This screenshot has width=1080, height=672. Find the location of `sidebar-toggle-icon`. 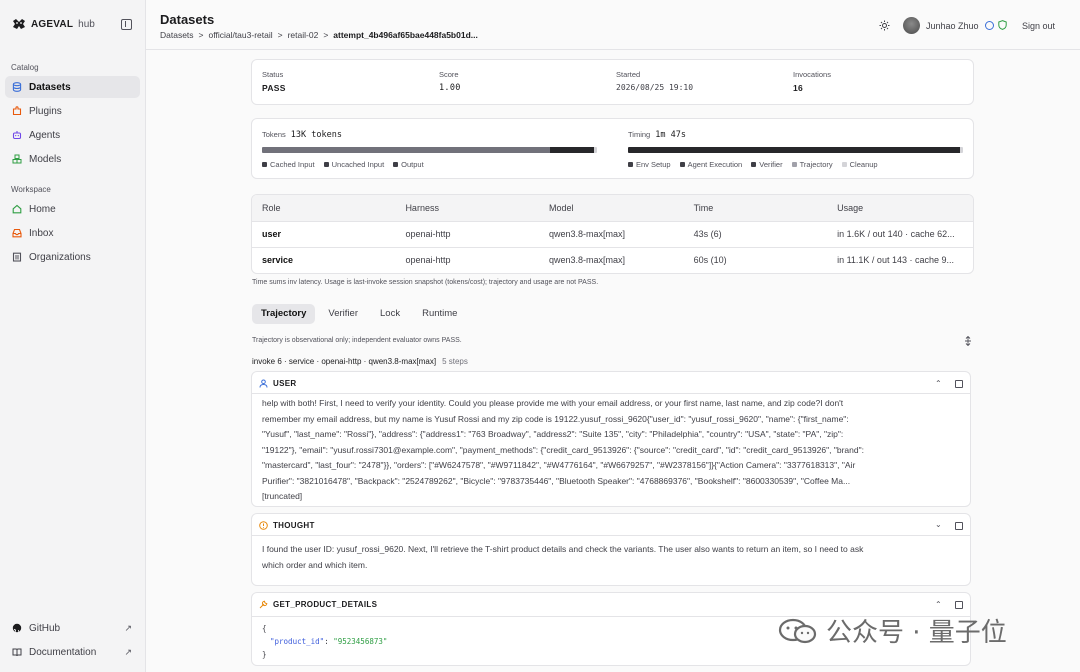

sidebar-toggle-icon is located at coordinates (126, 24).